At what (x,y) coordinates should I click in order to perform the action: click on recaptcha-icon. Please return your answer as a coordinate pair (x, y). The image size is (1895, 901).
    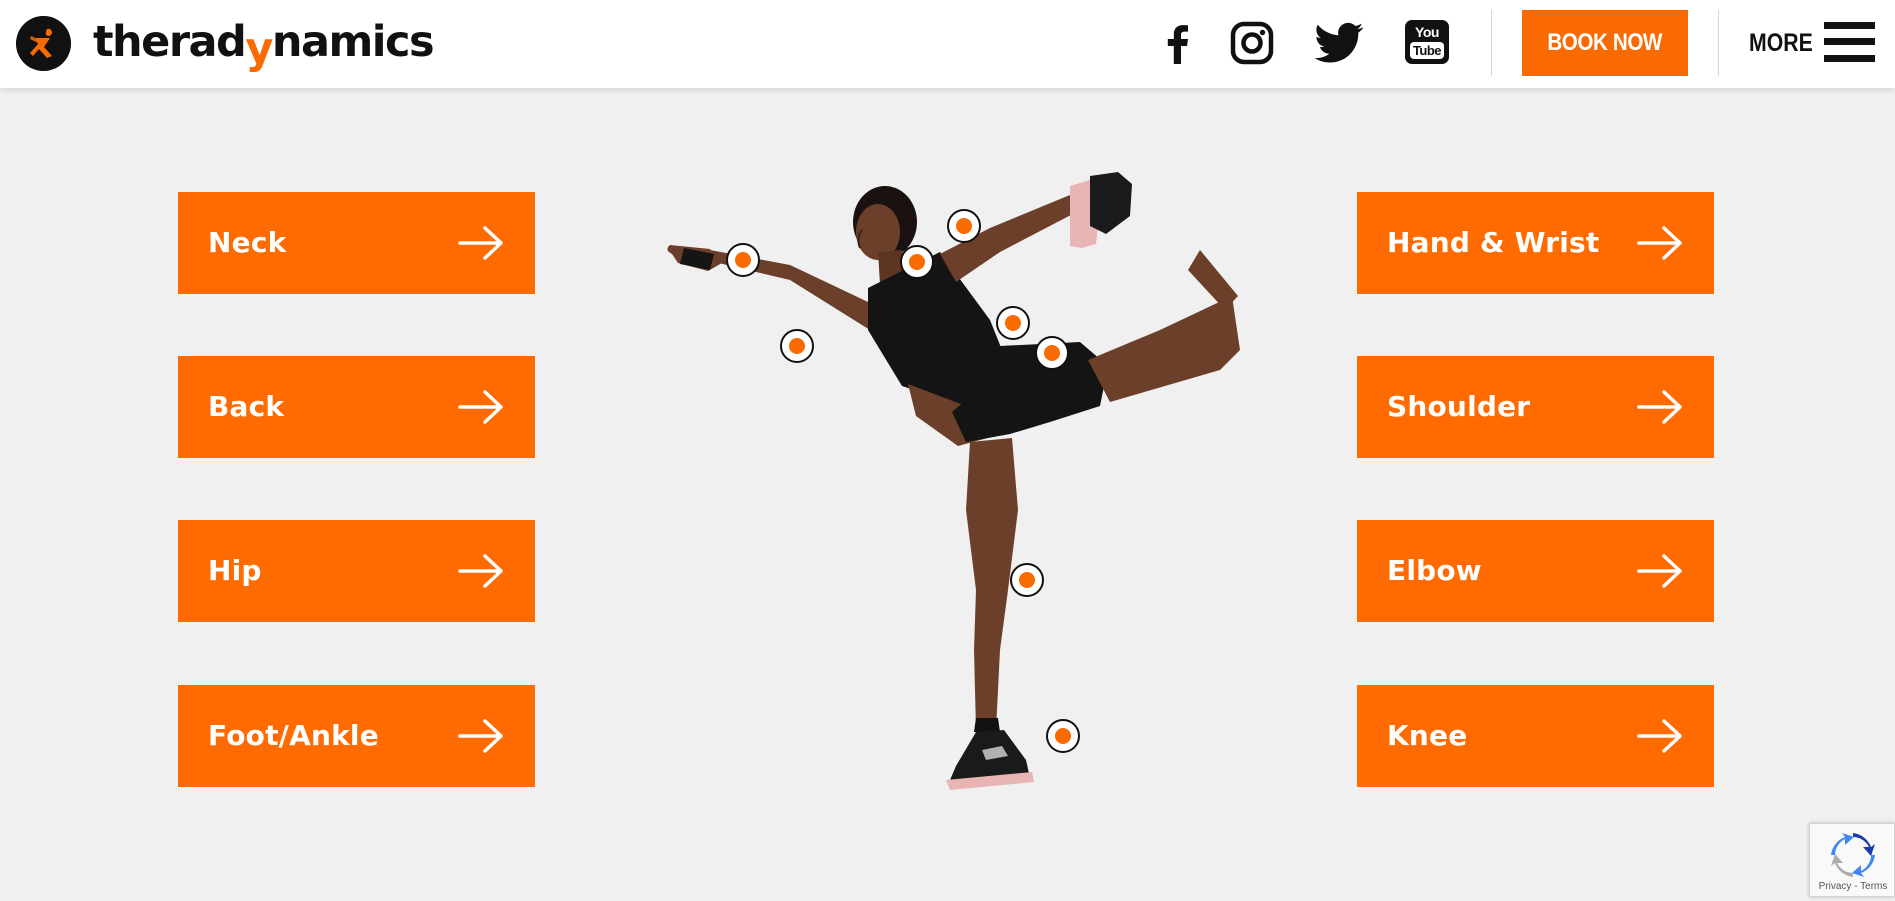
    Looking at the image, I should click on (1853, 855).